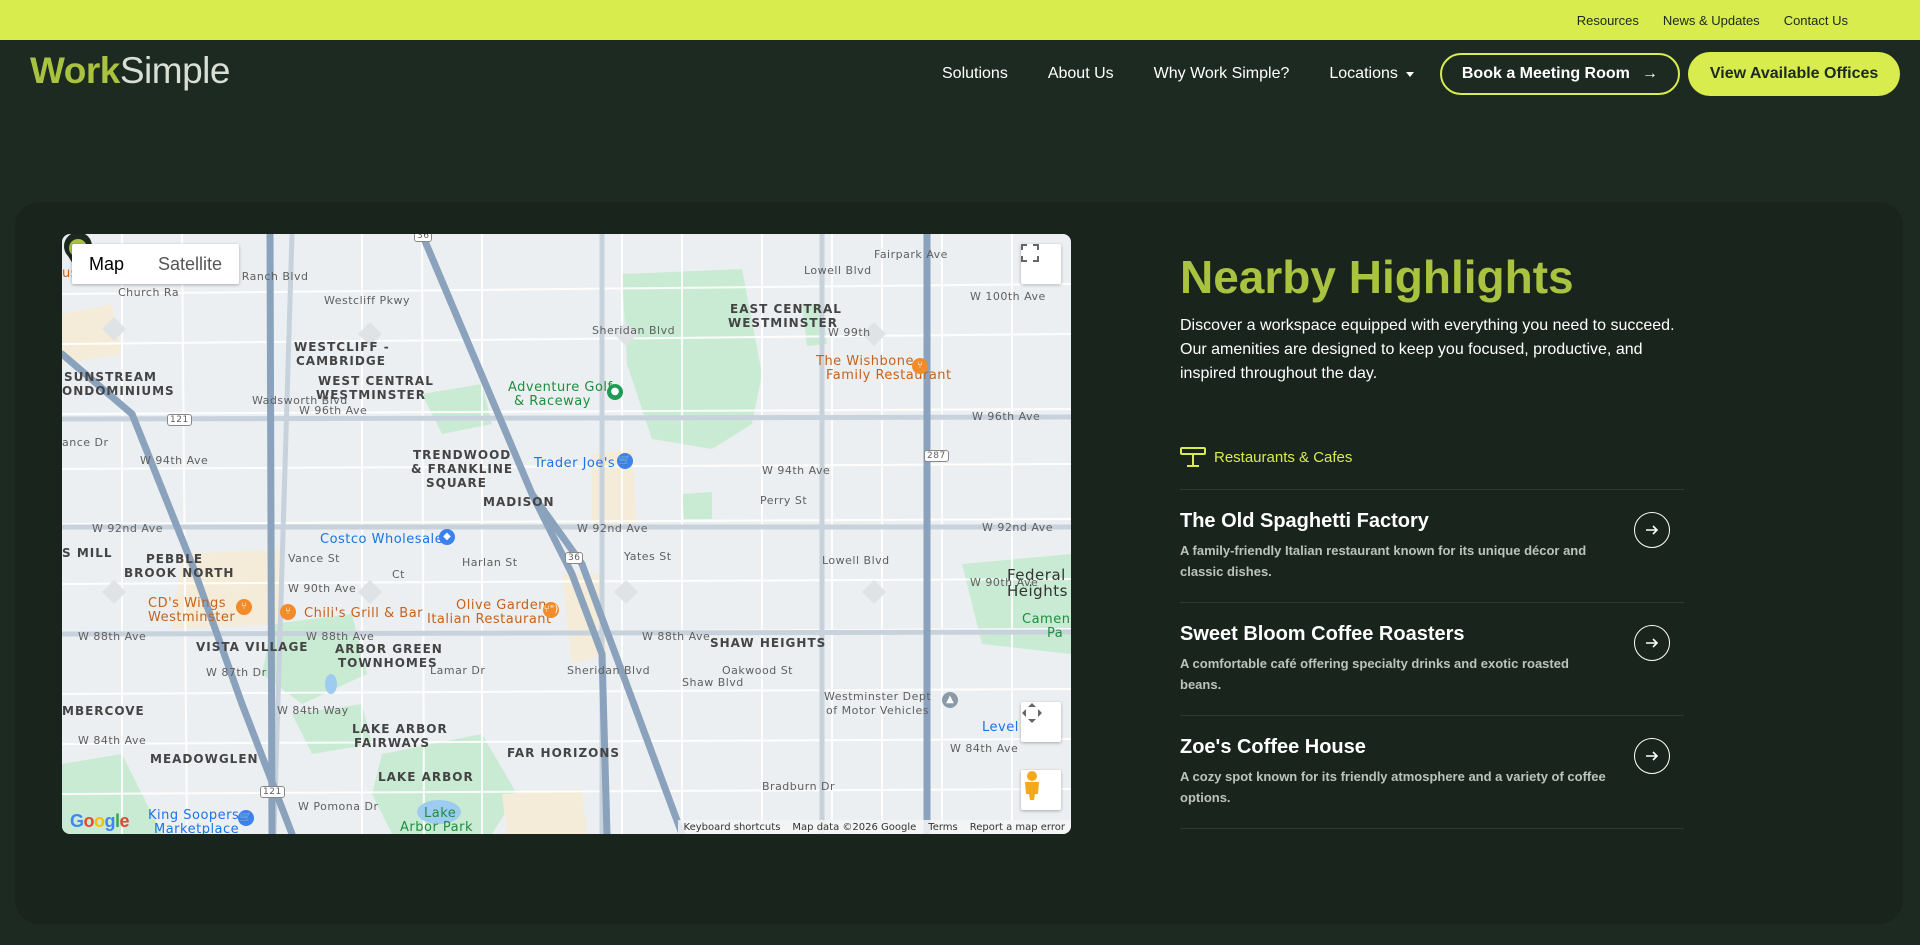 This screenshot has height=945, width=1920. I want to click on news-updates-link: News & Updates, so click(1711, 20).